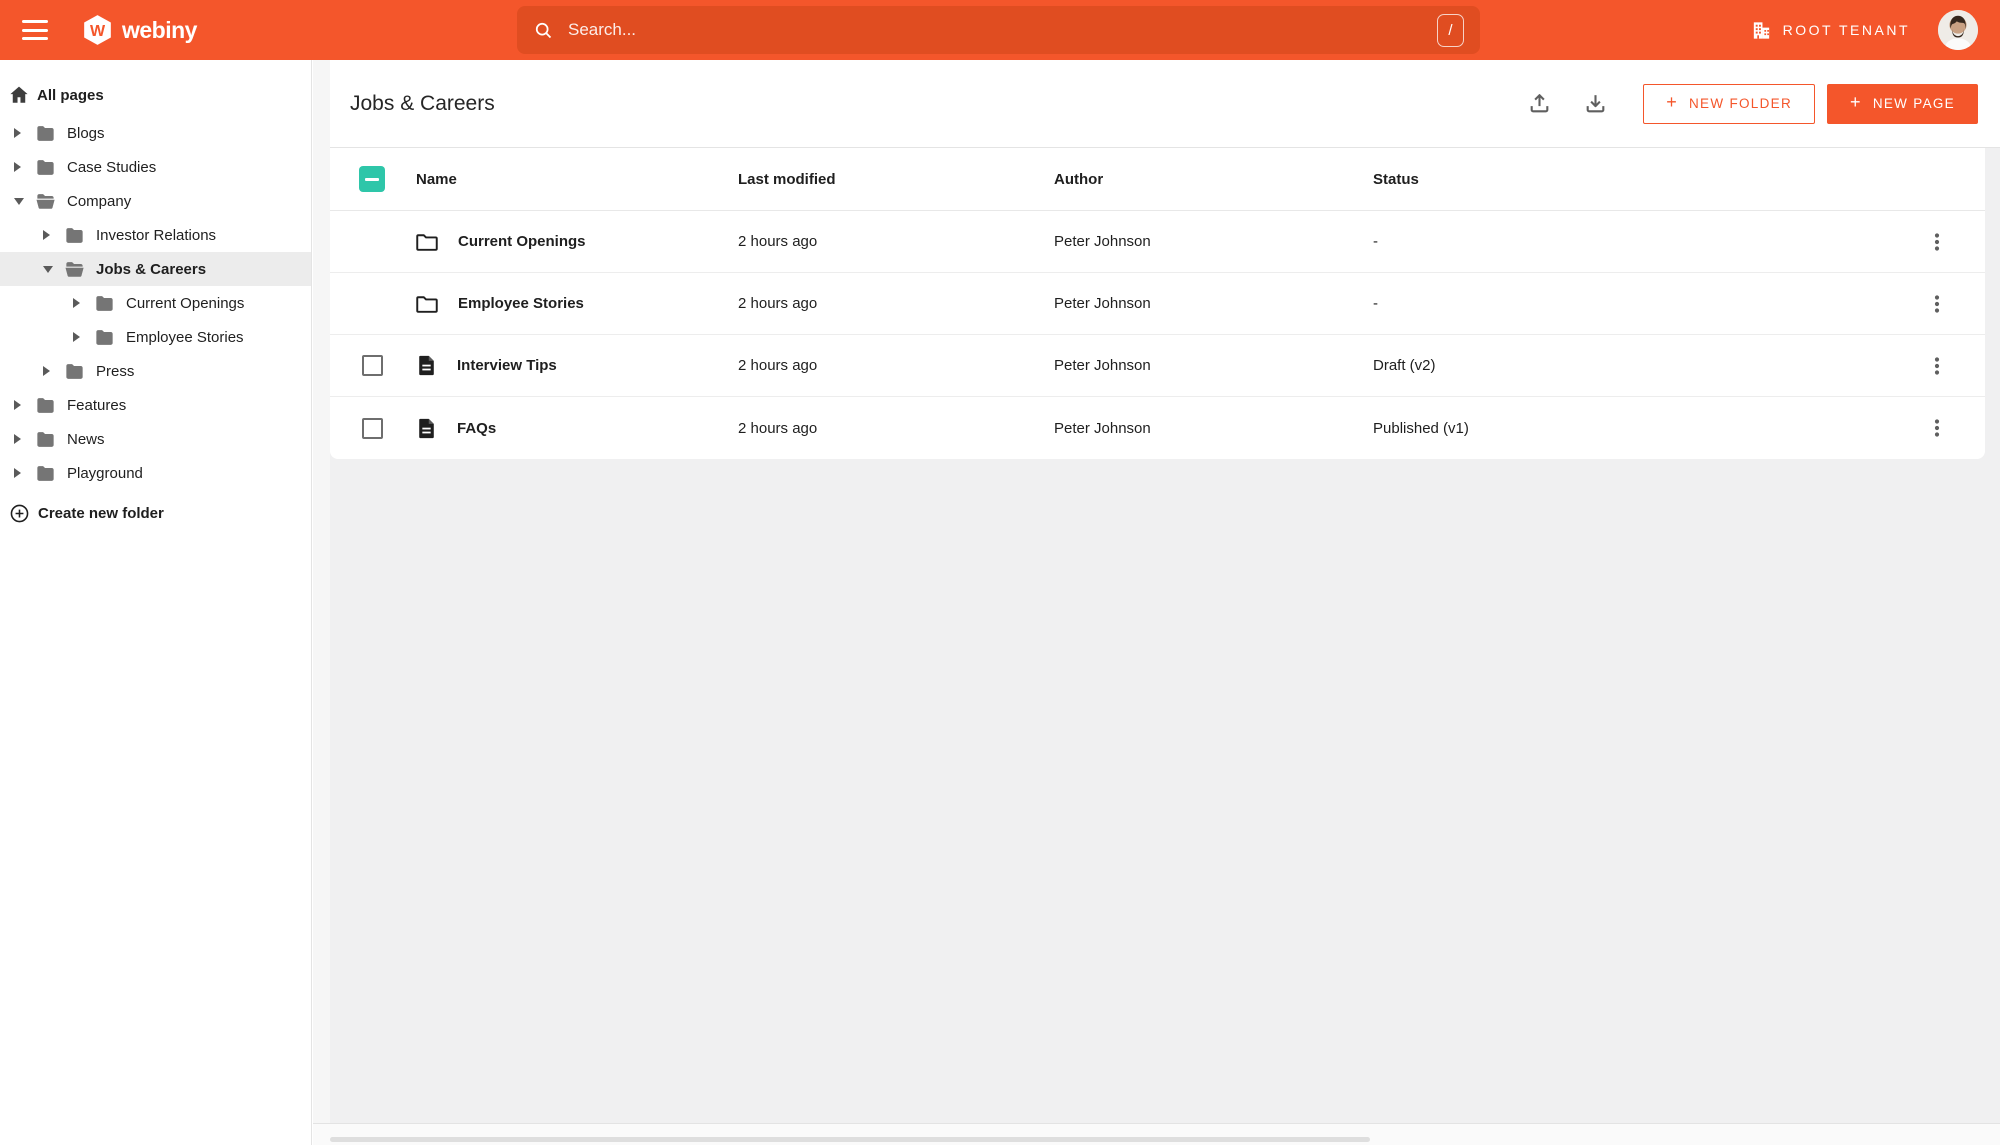  What do you see at coordinates (151, 269) in the screenshot?
I see `sidebar-item-label: Jobs & Careers` at bounding box center [151, 269].